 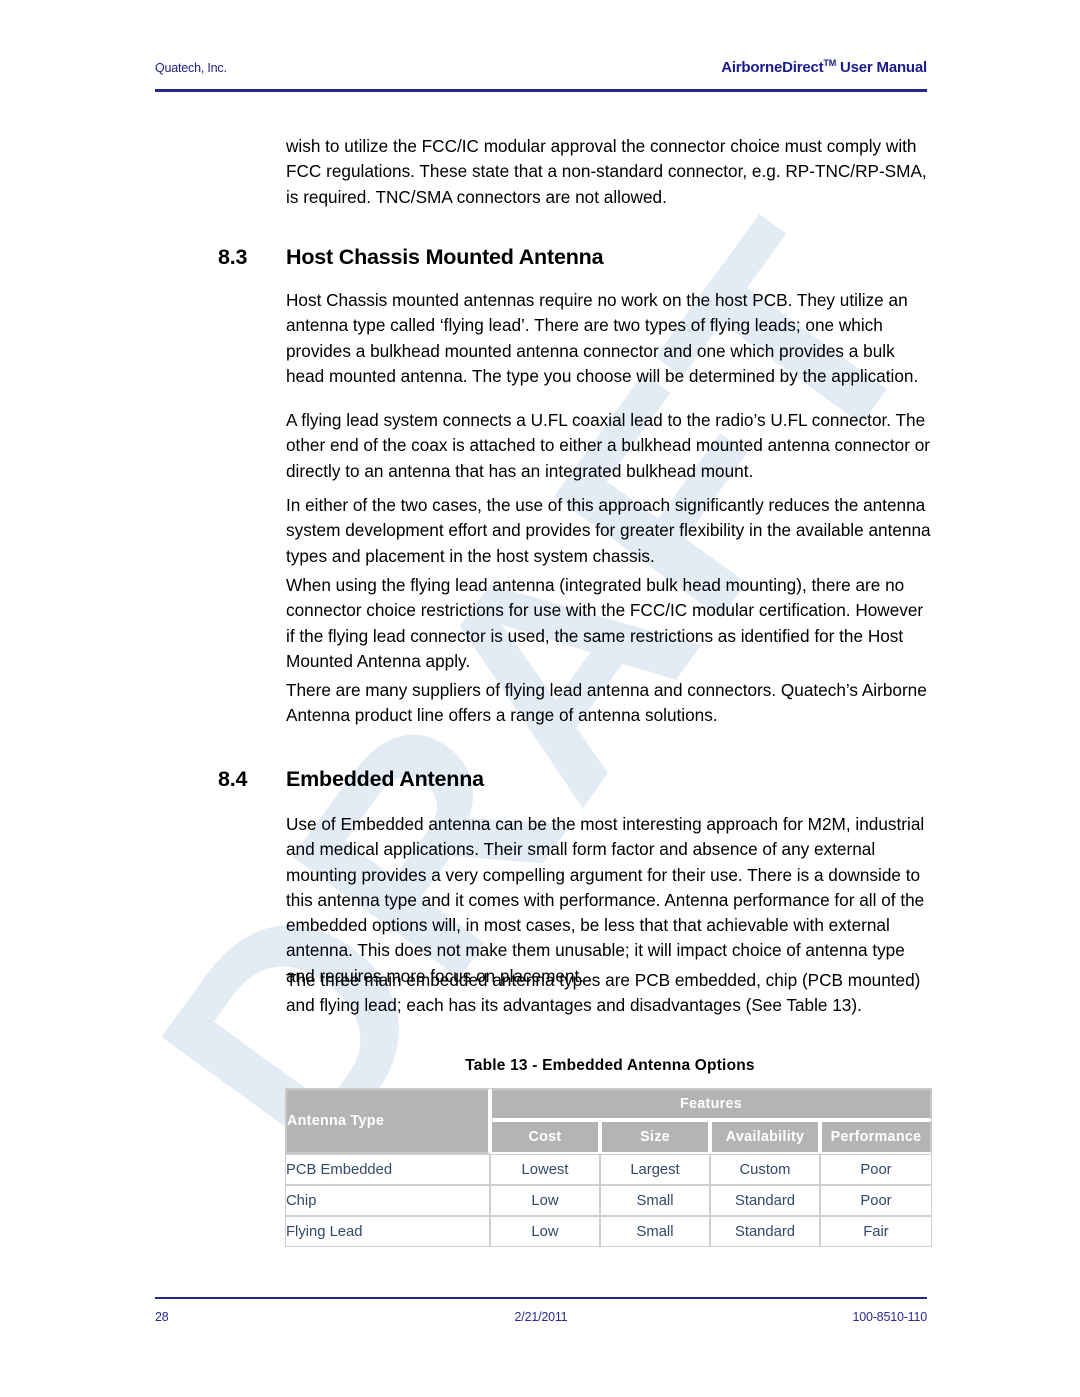 I want to click on table-header-availability: Availability, so click(x=765, y=1137).